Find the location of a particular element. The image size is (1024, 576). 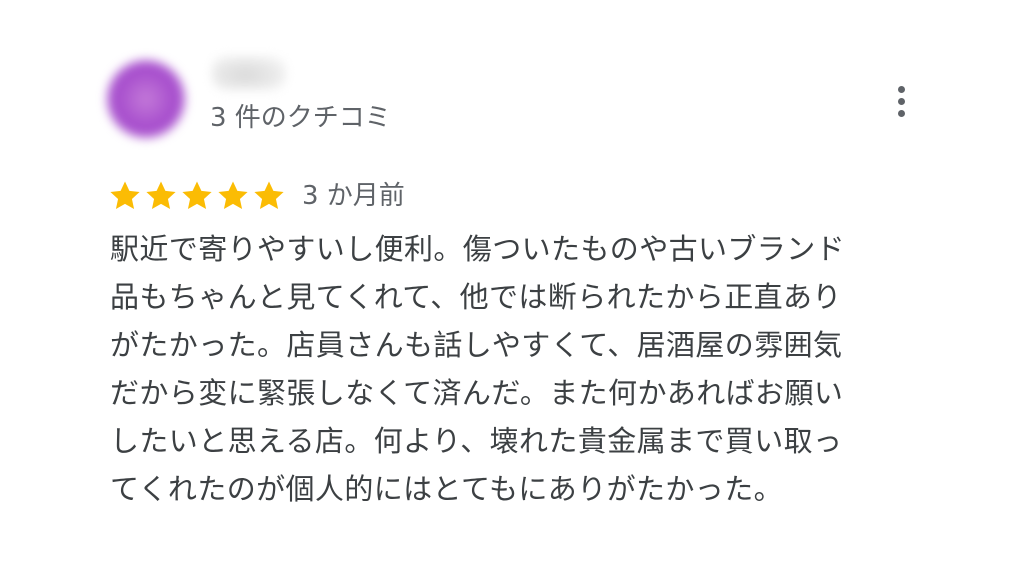

more-vert-icon is located at coordinates (901, 89).